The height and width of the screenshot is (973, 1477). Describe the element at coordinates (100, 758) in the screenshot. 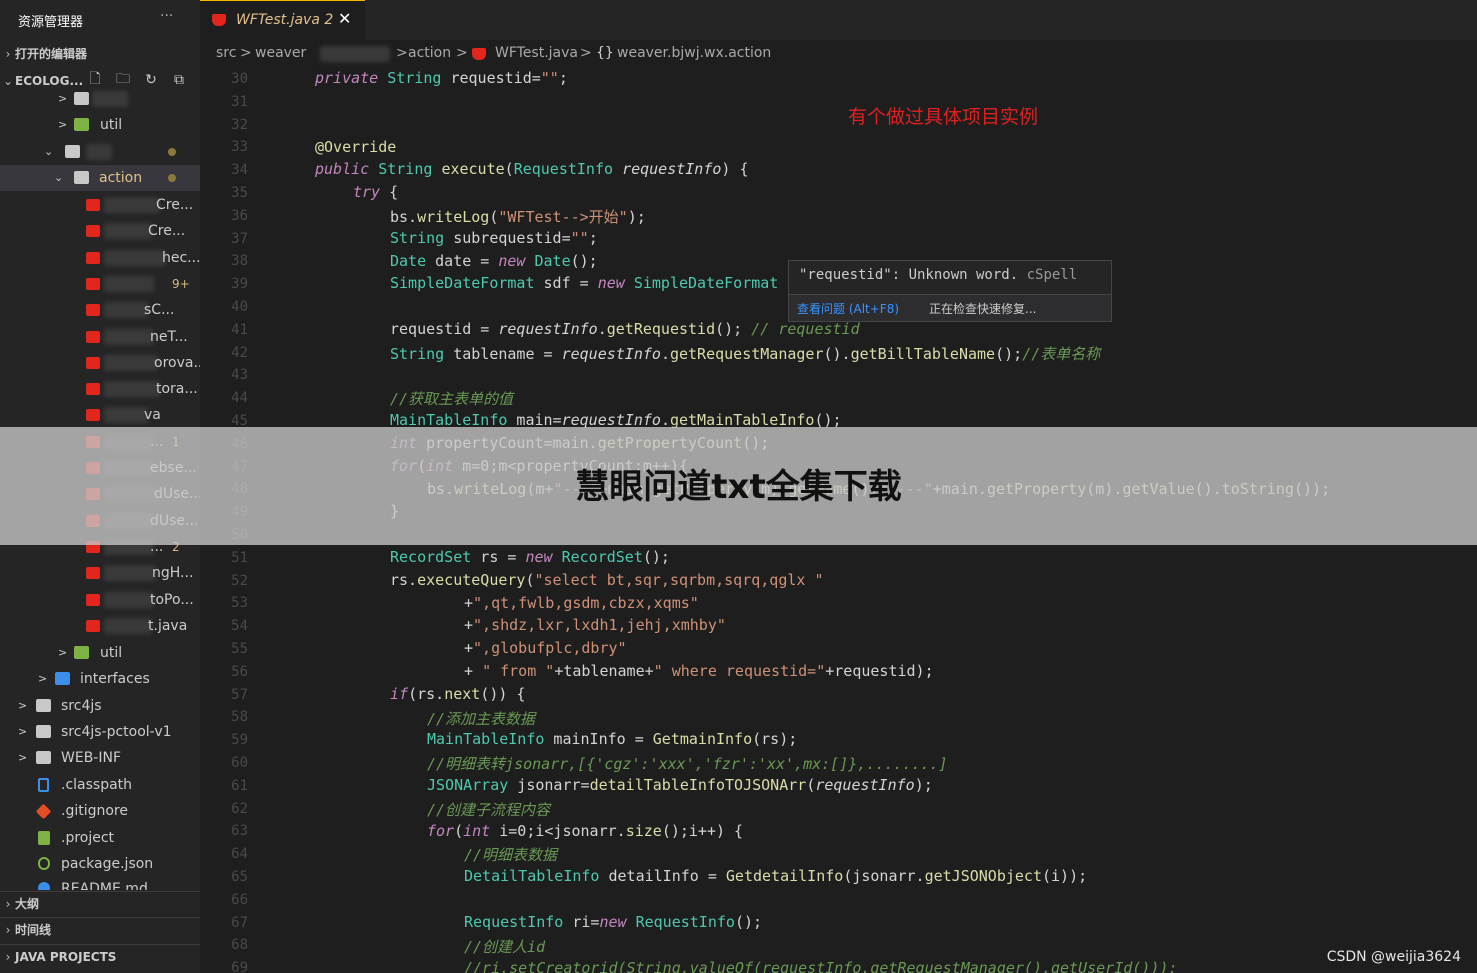

I see `tree-folder-webinf: > WEB-INF` at that location.